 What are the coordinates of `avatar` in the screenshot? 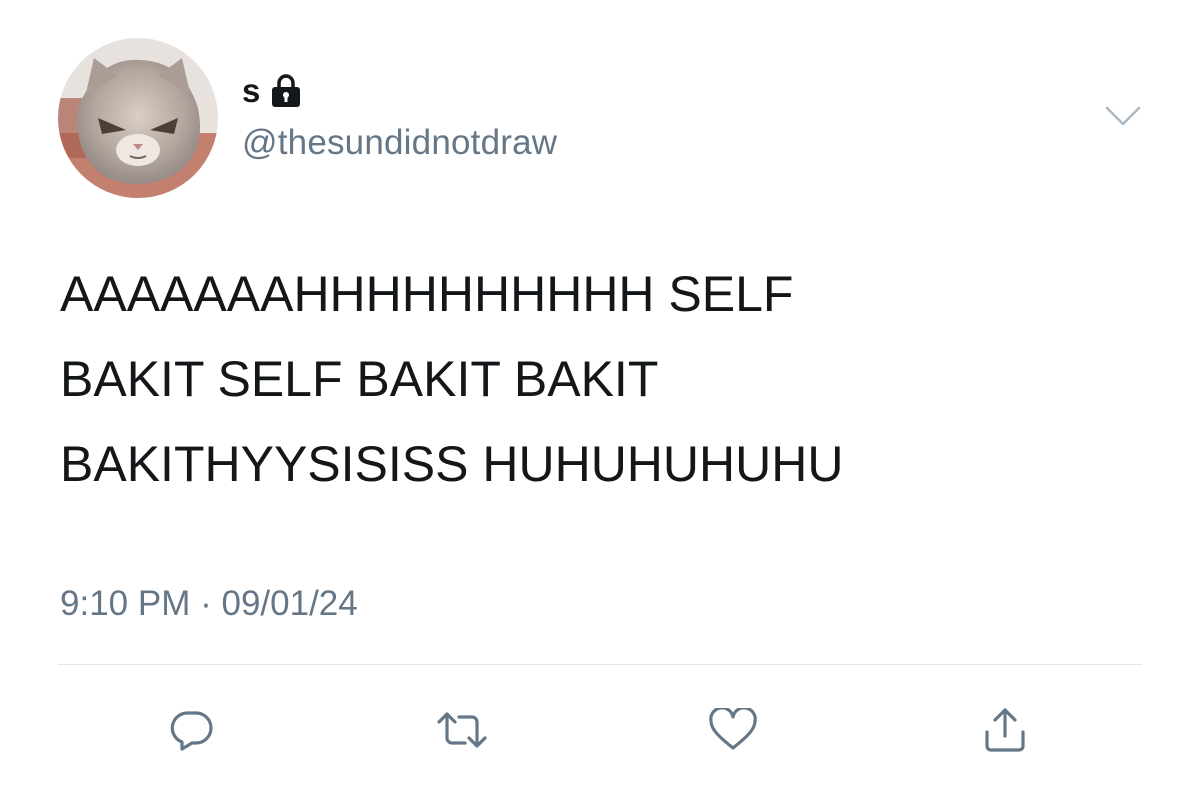 It's located at (138, 118).